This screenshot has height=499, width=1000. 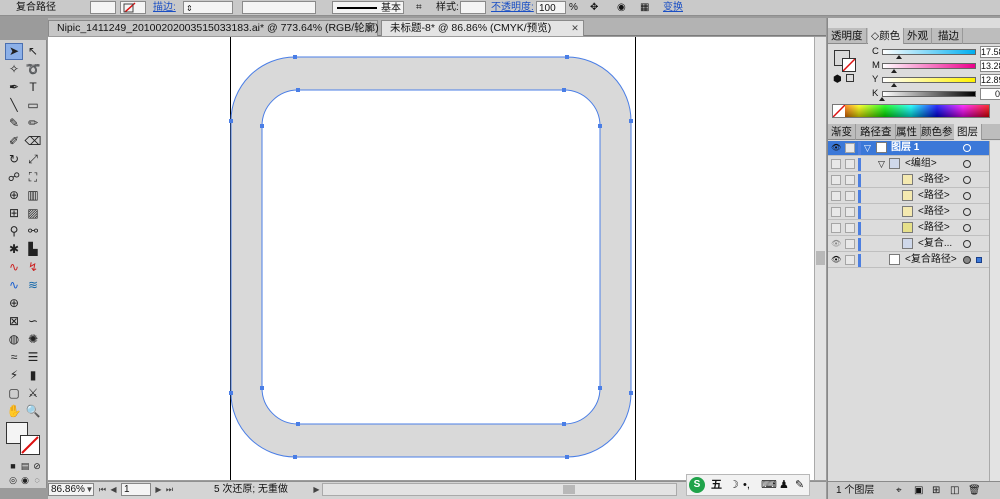 I want to click on scrollbar-thumb, so click(x=820, y=258).